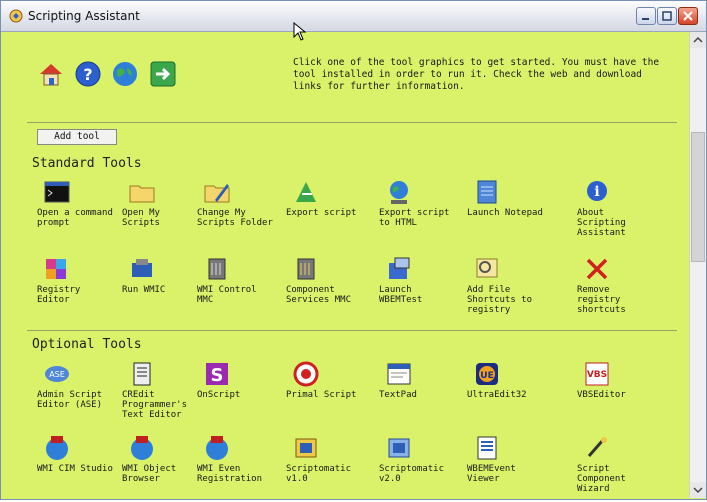 This screenshot has height=502, width=707. Describe the element at coordinates (486, 376) in the screenshot. I see `svg-text: UE` at that location.